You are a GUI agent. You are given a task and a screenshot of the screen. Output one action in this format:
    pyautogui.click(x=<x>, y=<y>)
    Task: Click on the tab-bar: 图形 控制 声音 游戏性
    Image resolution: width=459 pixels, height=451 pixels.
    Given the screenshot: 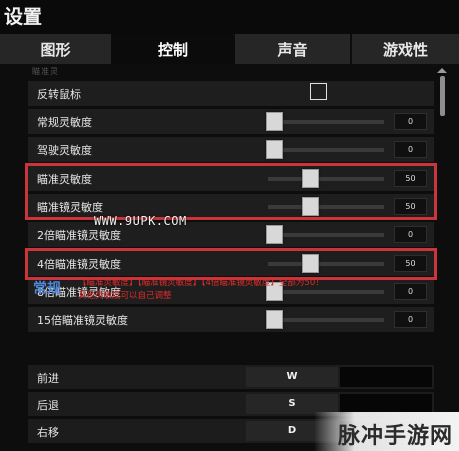 What is the action you would take?
    pyautogui.click(x=229, y=49)
    